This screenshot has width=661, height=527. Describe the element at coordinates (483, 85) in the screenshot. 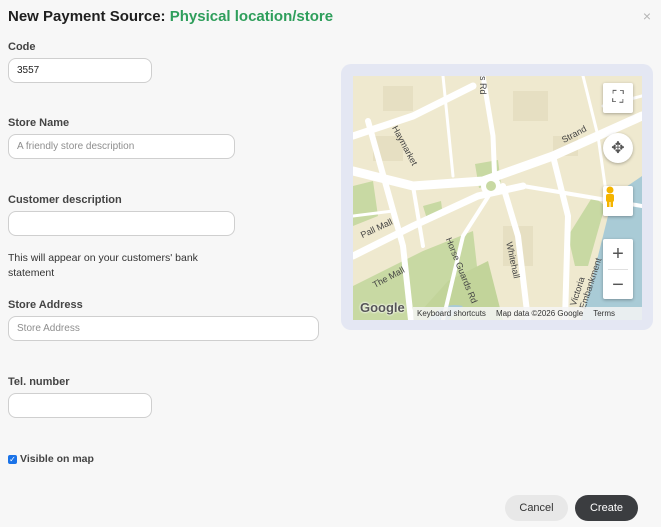

I see `map-label-street-fragment: s Rd` at that location.